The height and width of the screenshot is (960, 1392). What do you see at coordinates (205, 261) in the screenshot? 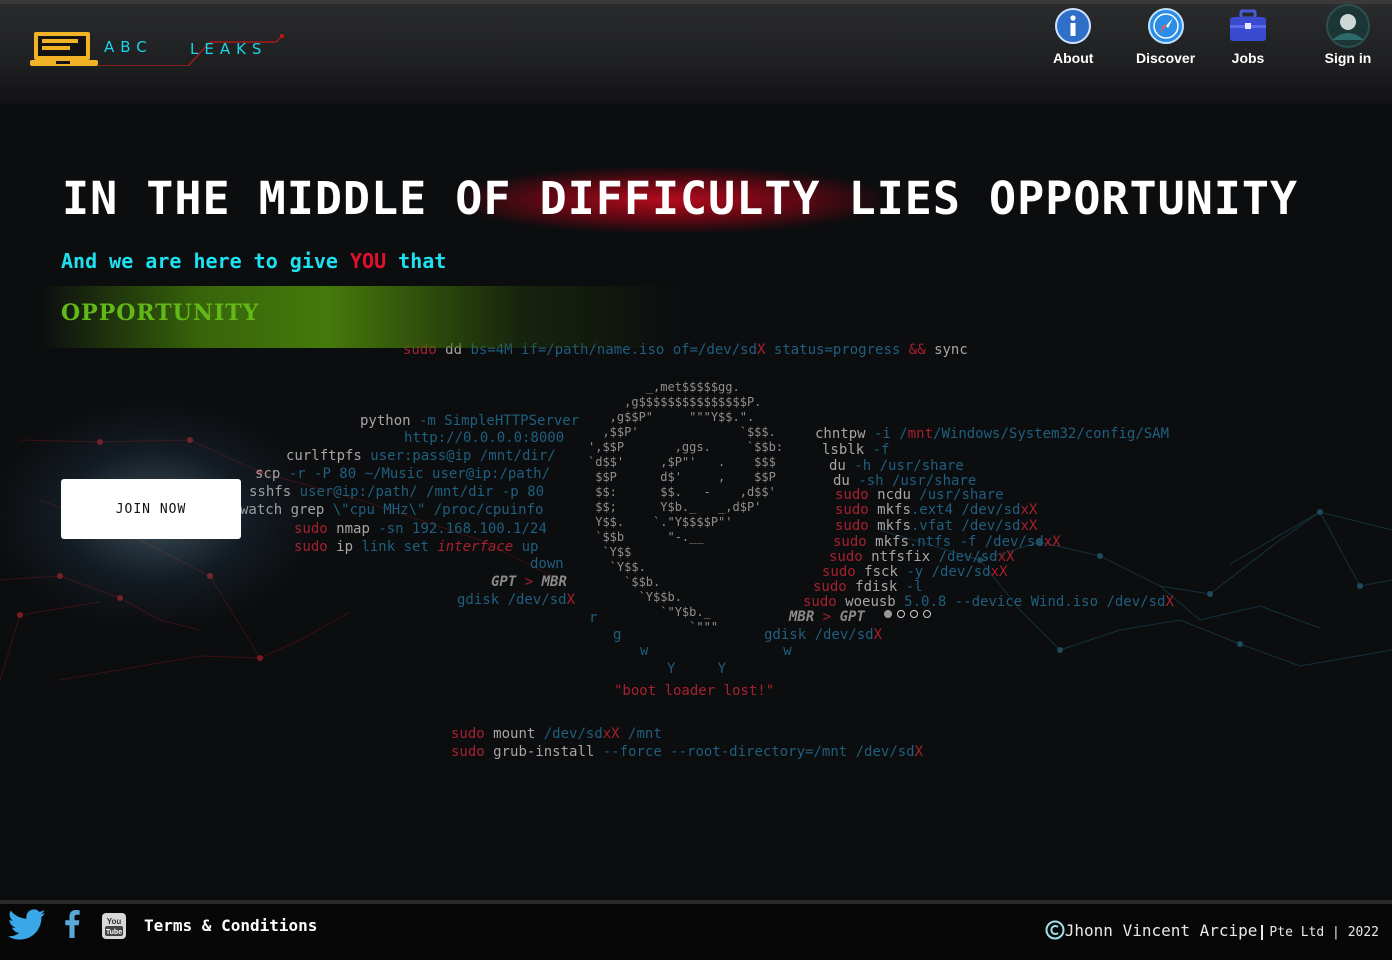
I see `sub-text-start: And we are here to give` at bounding box center [205, 261].